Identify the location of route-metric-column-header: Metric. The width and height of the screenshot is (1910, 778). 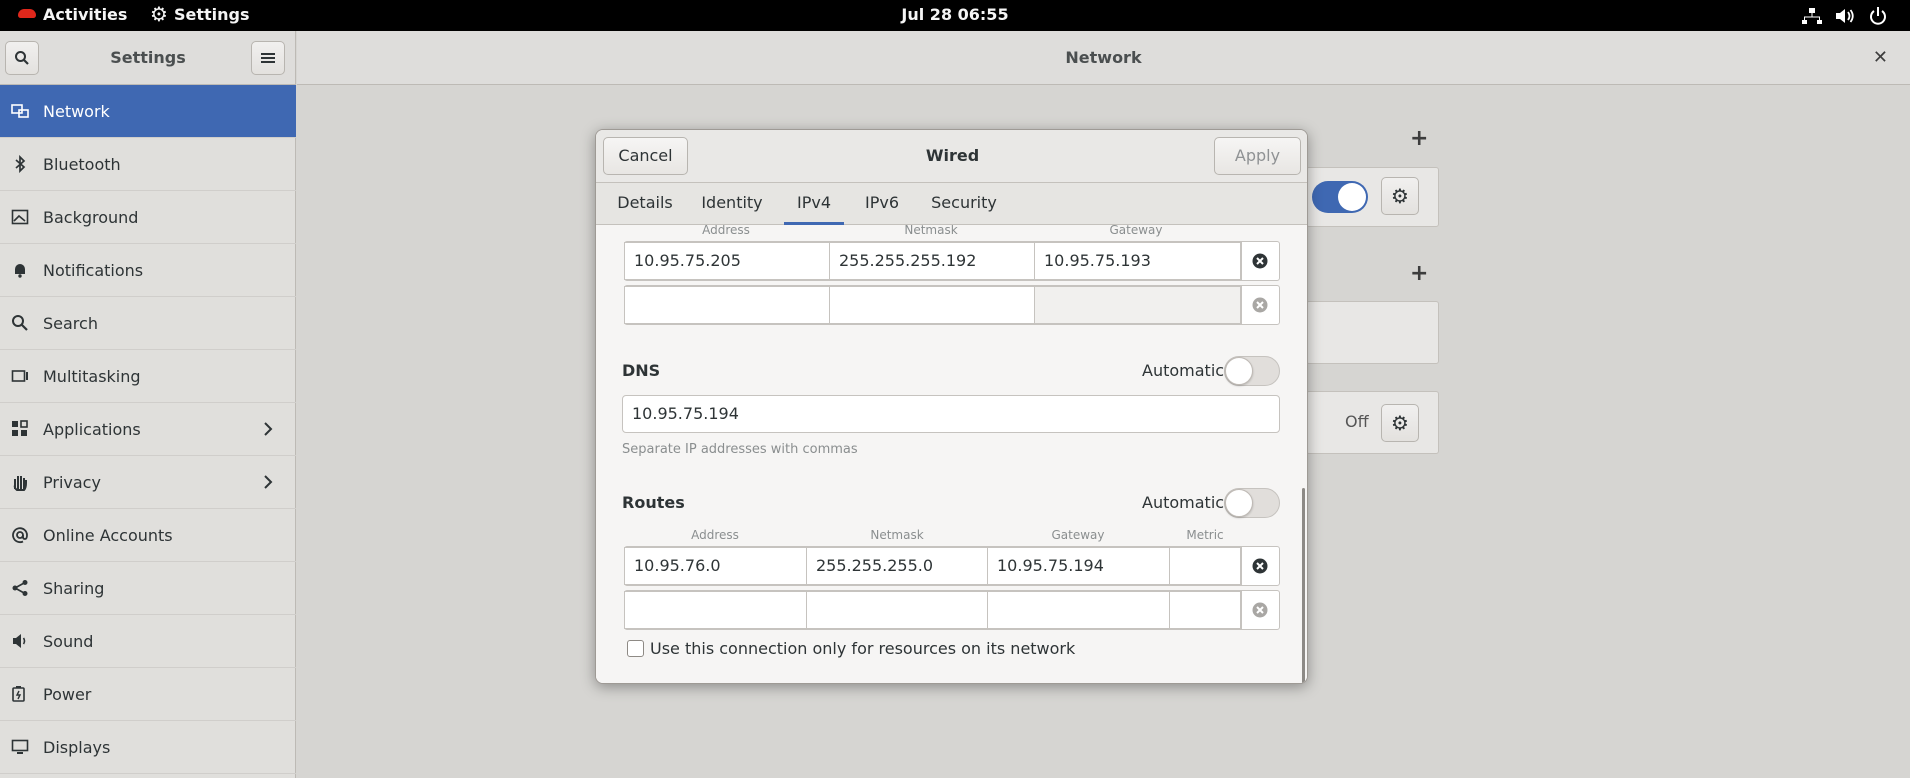
(1205, 535).